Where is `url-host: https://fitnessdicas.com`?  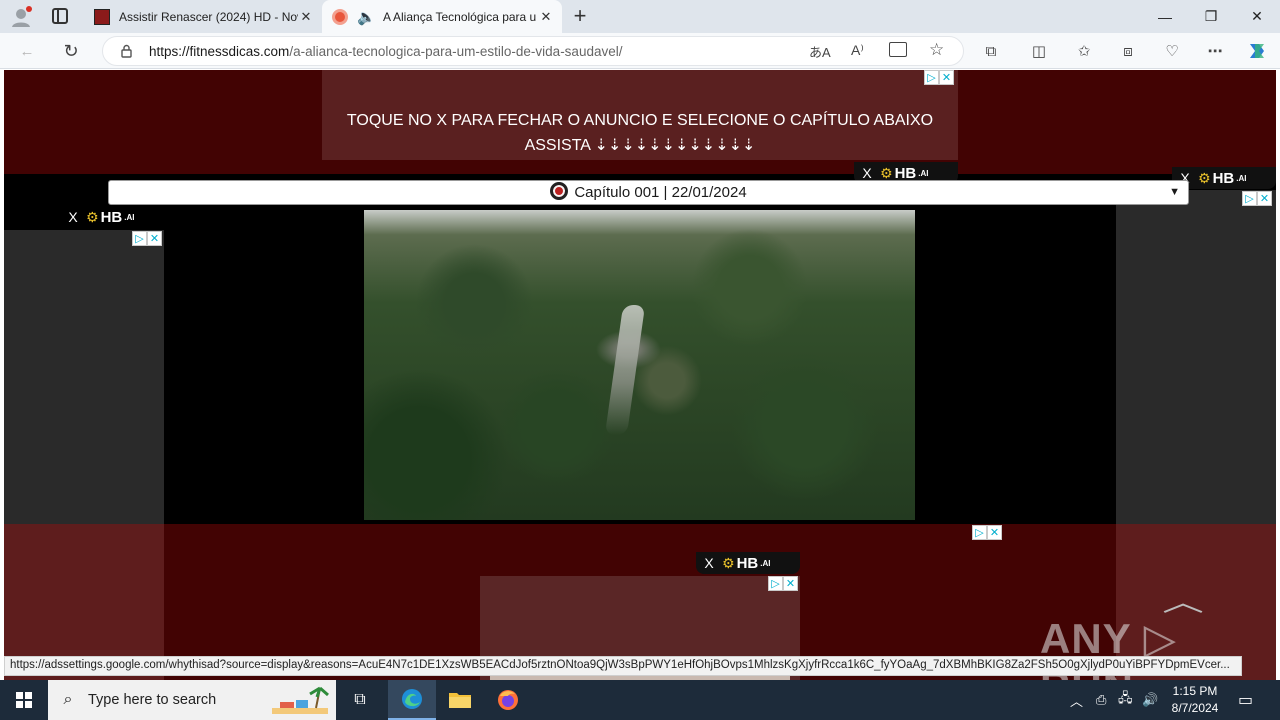 url-host: https://fitnessdicas.com is located at coordinates (219, 51).